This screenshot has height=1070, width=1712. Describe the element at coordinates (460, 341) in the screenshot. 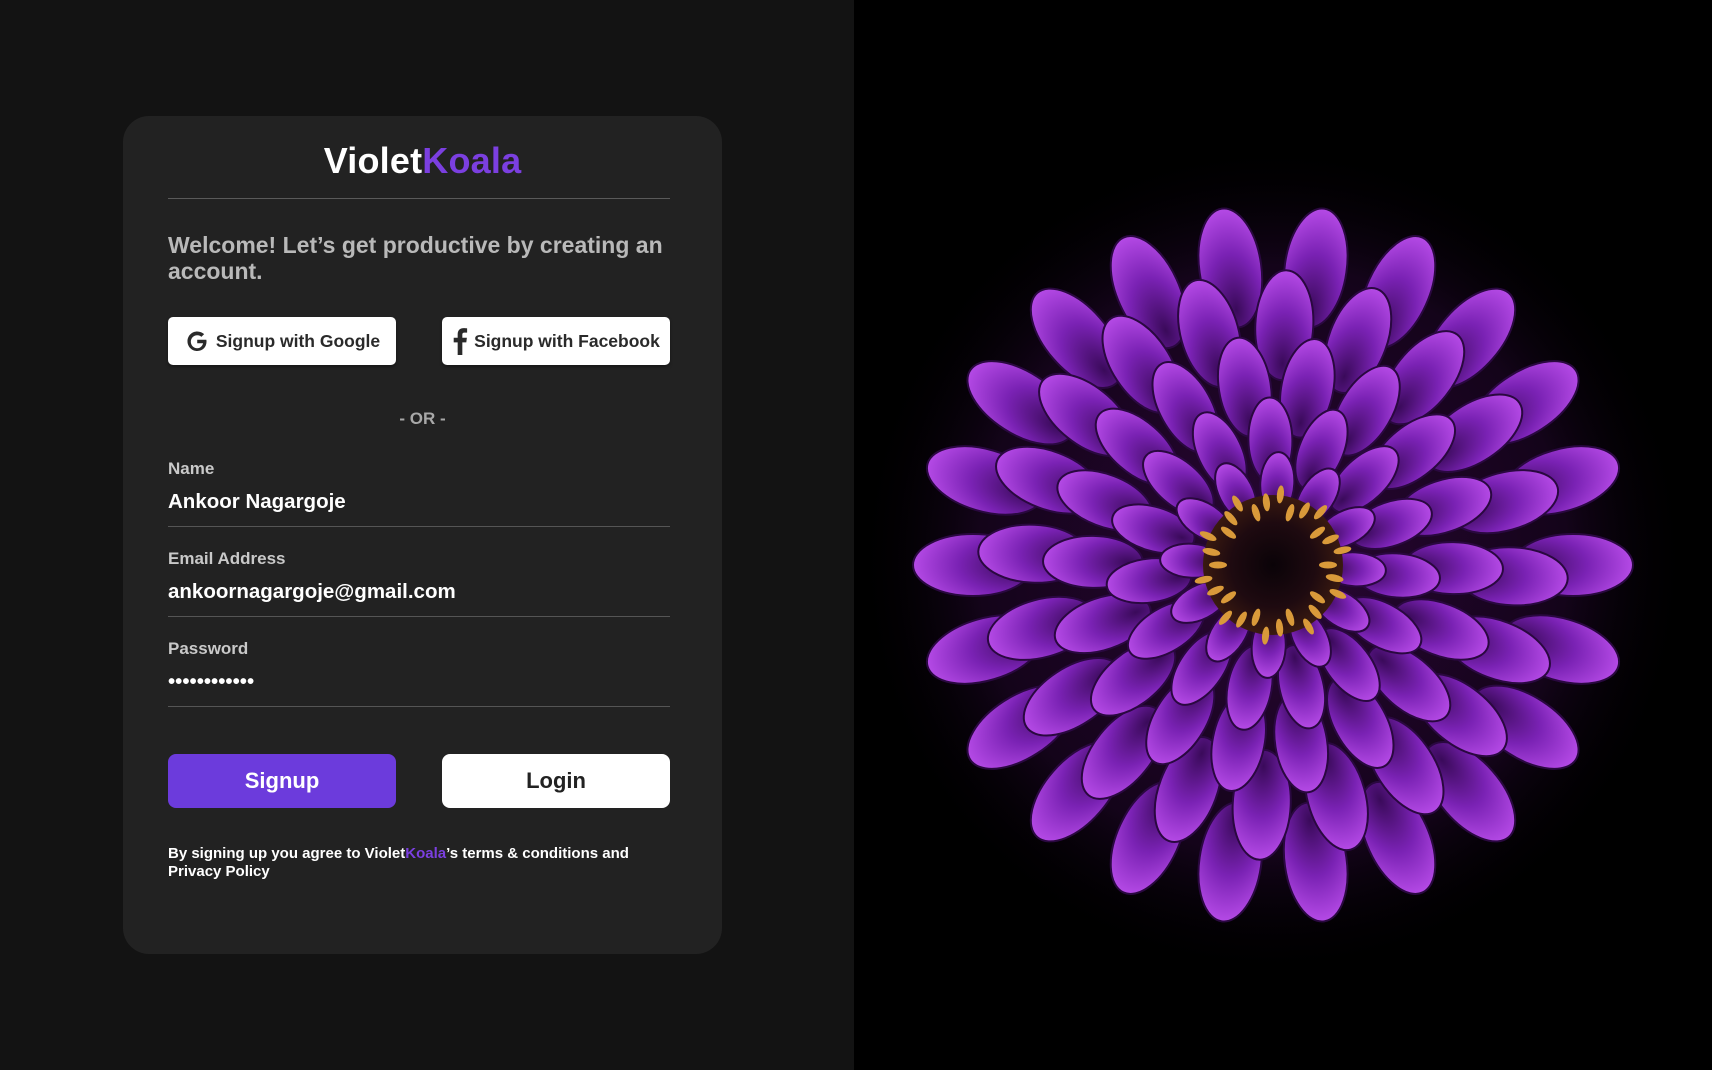

I see `facebook-icon` at that location.